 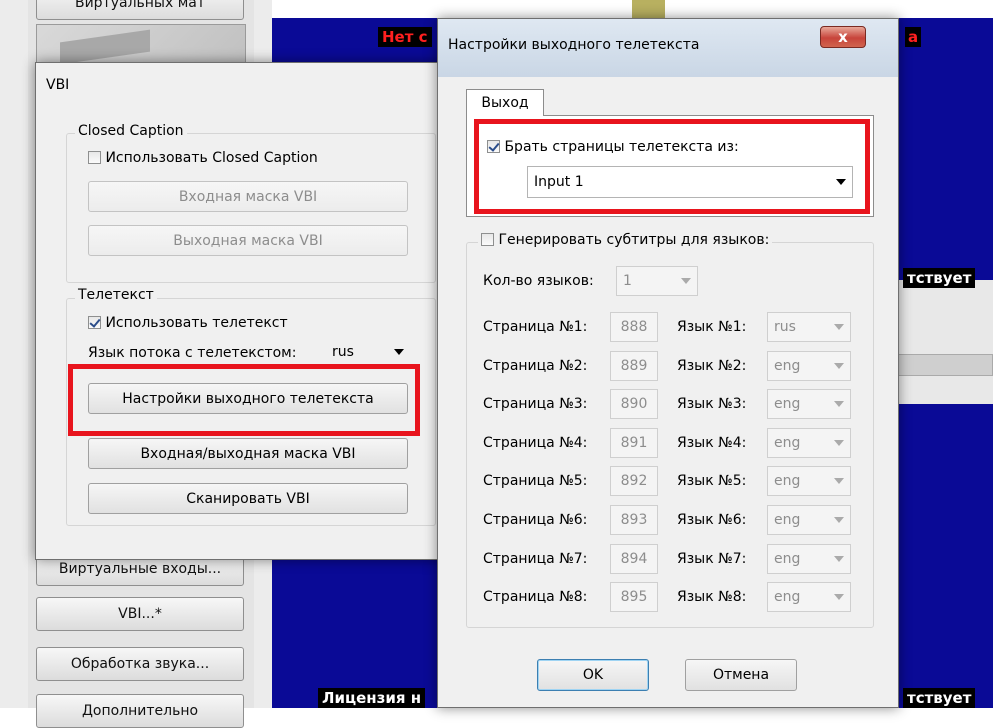 What do you see at coordinates (574, 45) in the screenshot?
I see `teletext-dialog-title: Настройки выходного телетекста` at bounding box center [574, 45].